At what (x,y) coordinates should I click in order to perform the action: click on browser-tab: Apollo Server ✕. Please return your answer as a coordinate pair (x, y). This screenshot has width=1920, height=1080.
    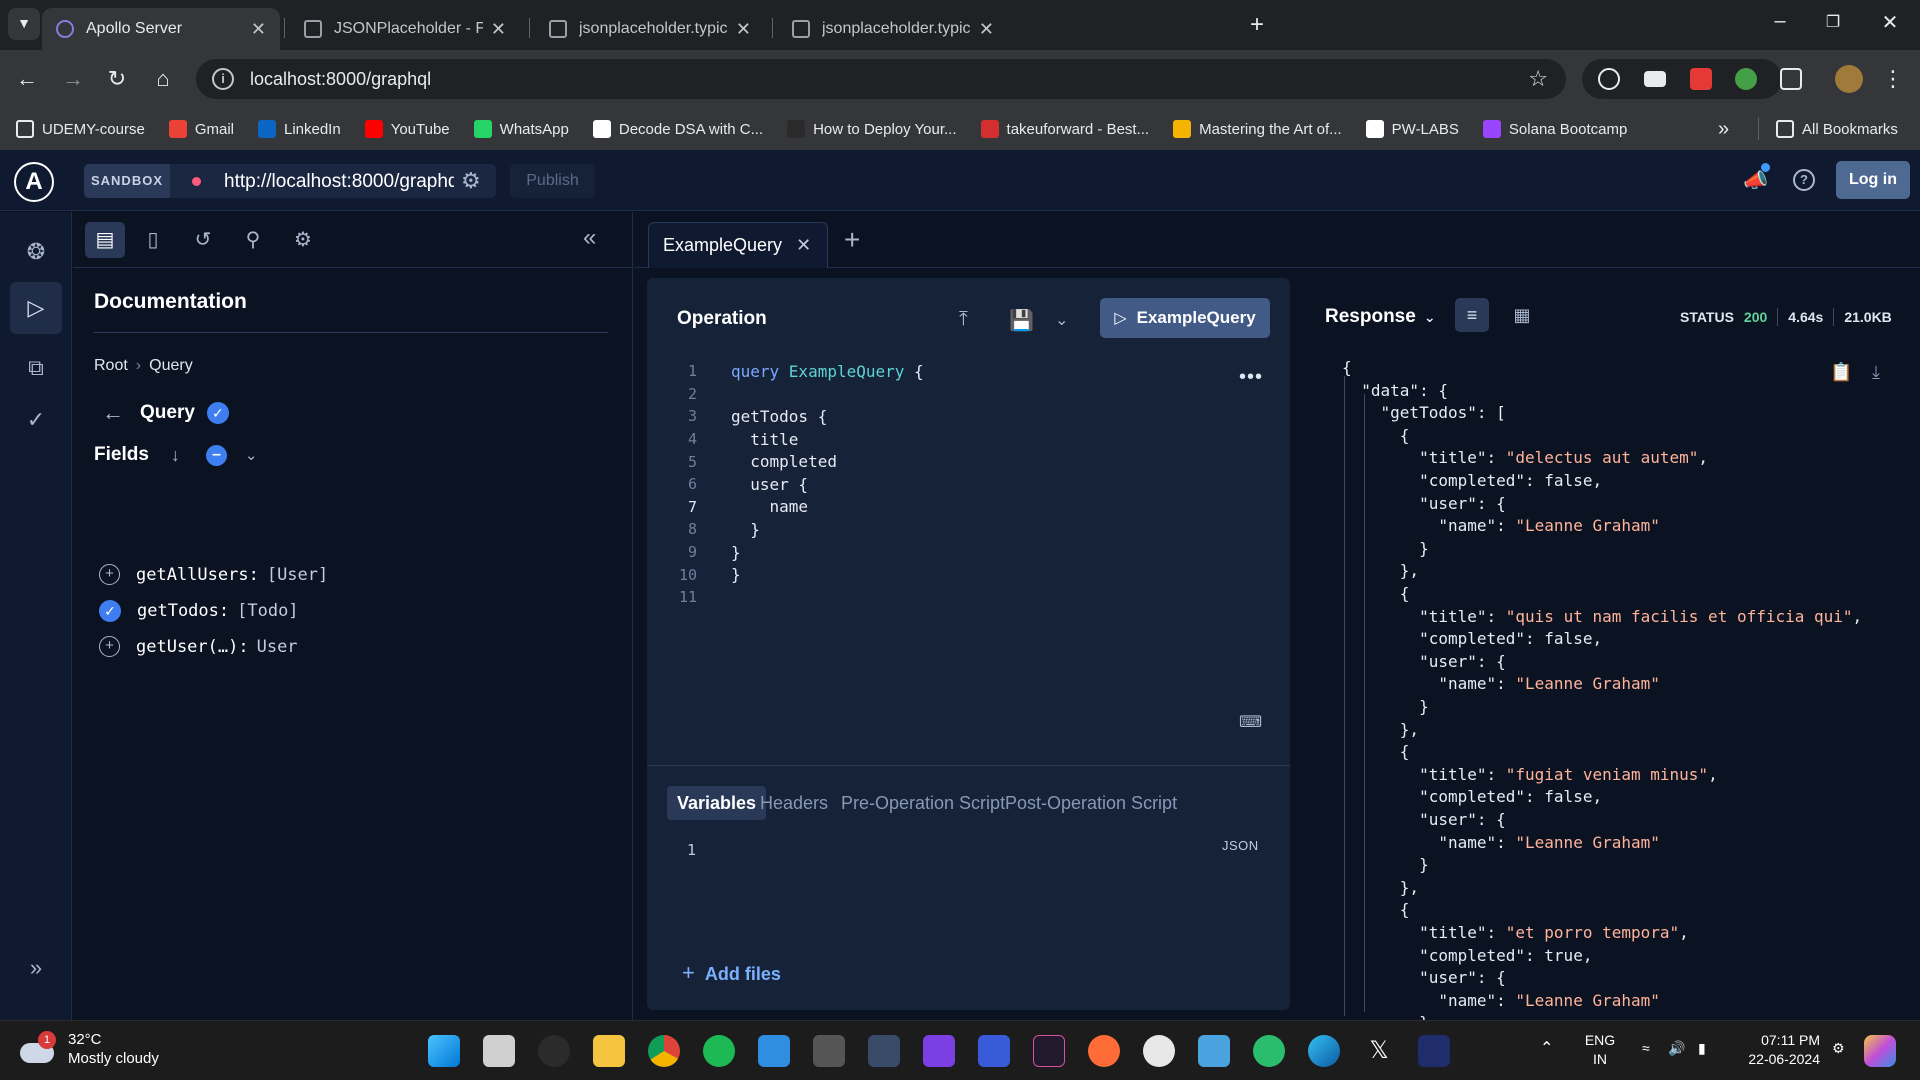
    Looking at the image, I should click on (161, 29).